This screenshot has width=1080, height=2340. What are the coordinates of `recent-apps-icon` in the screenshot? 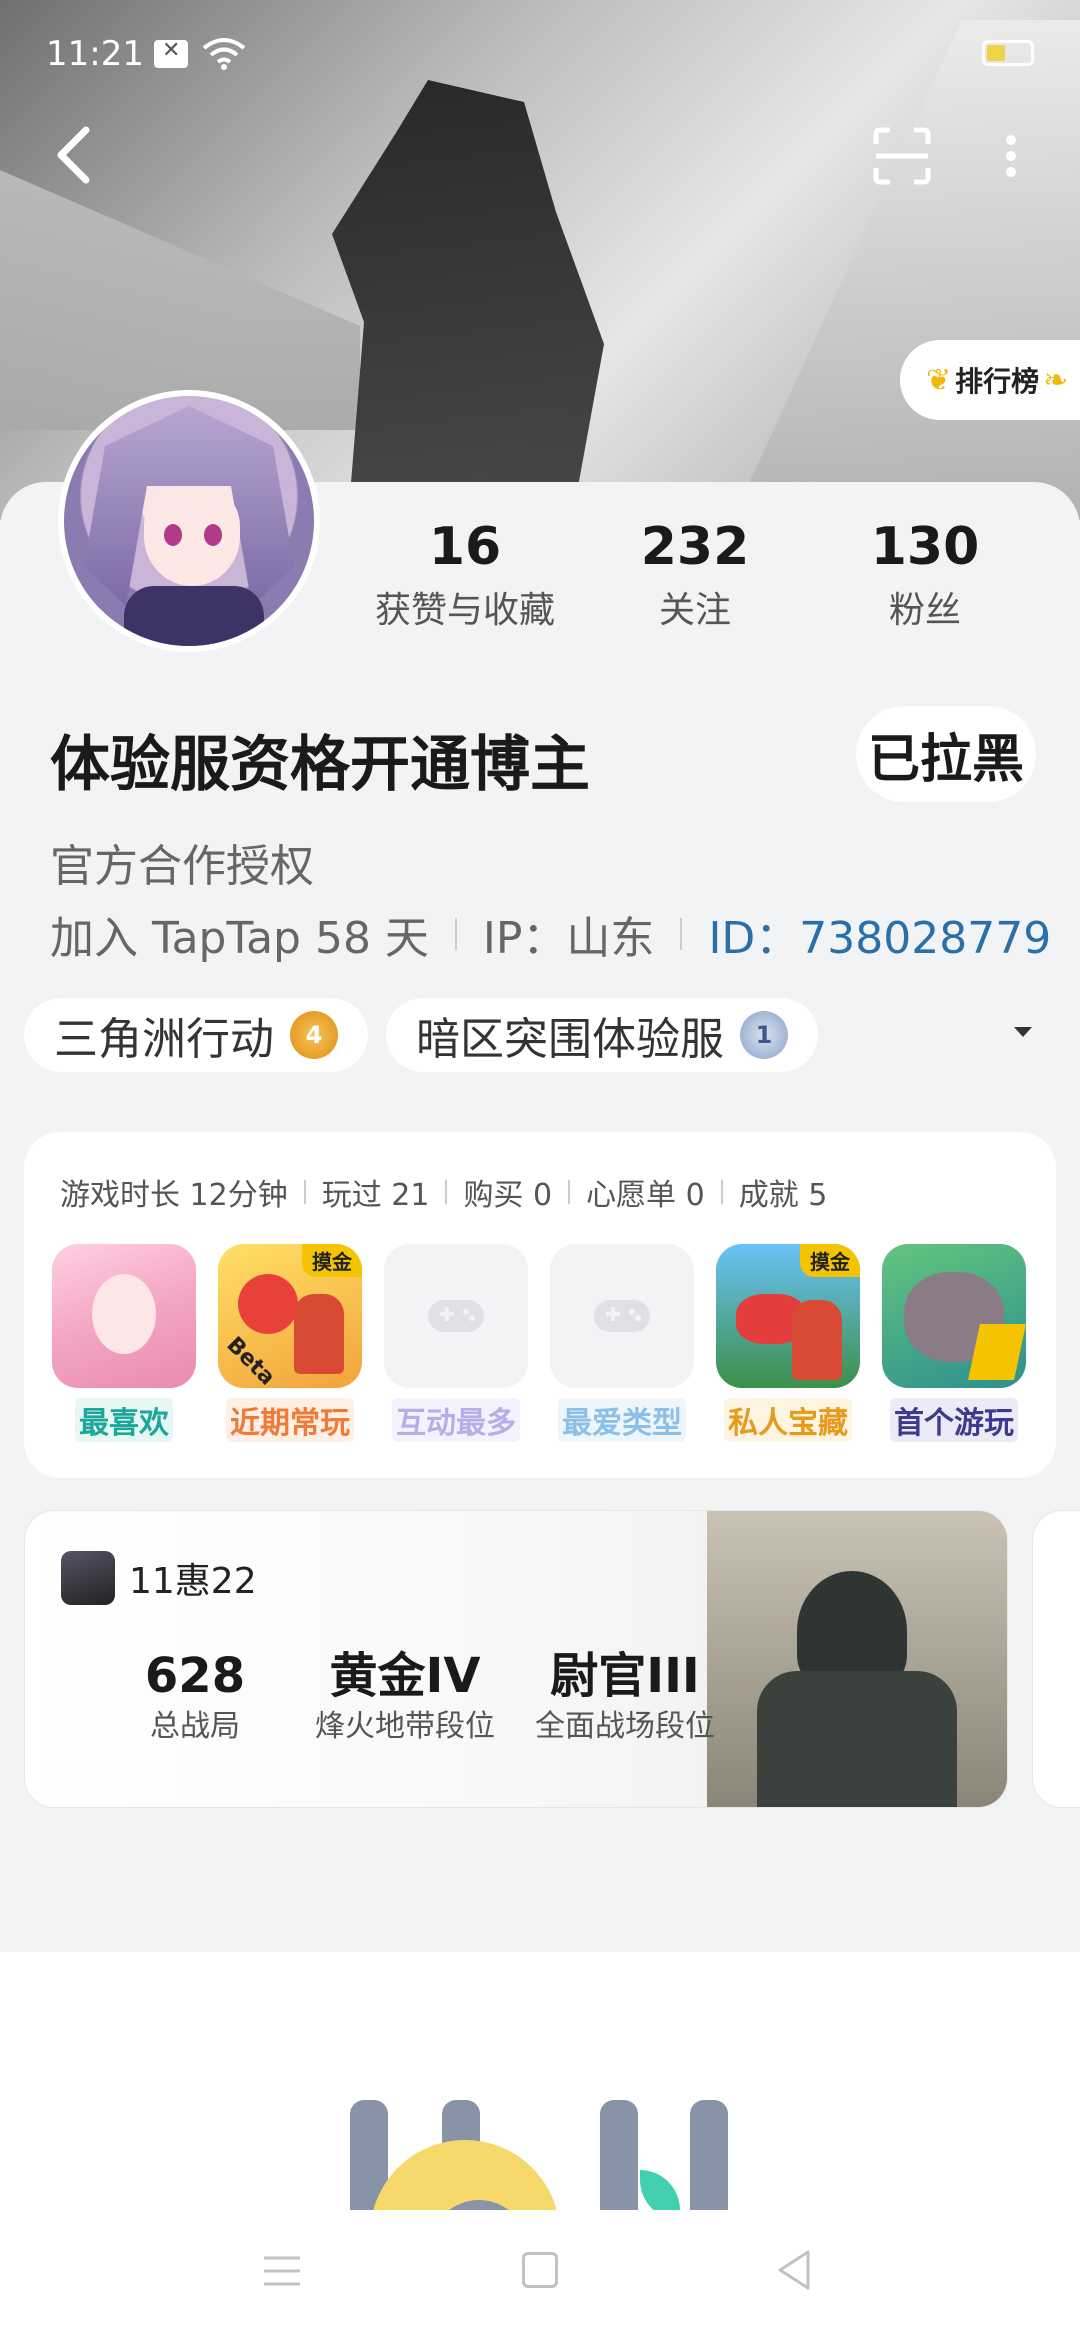 It's located at (282, 2271).